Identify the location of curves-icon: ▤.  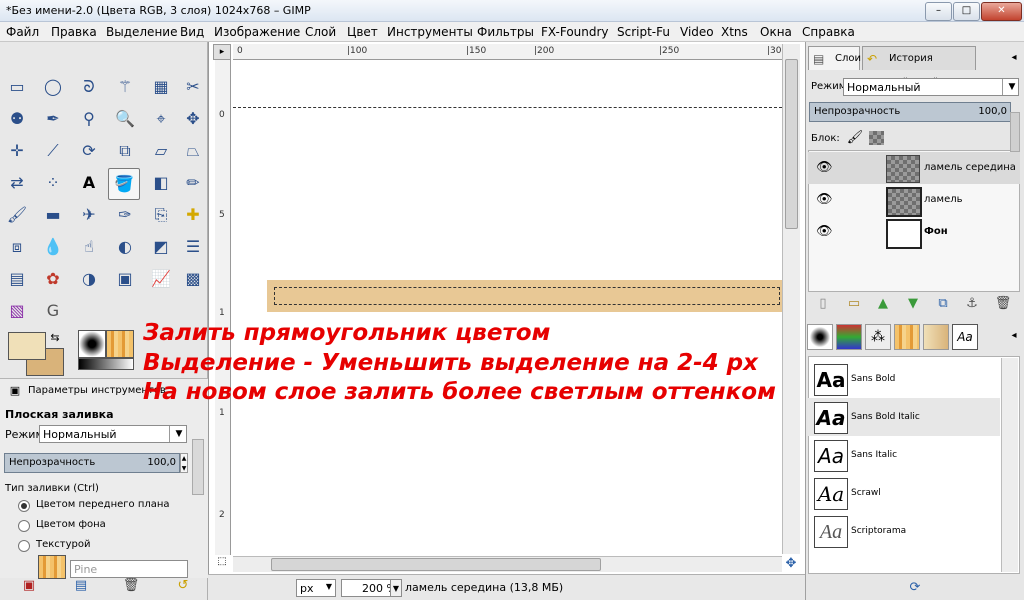
(17, 279).